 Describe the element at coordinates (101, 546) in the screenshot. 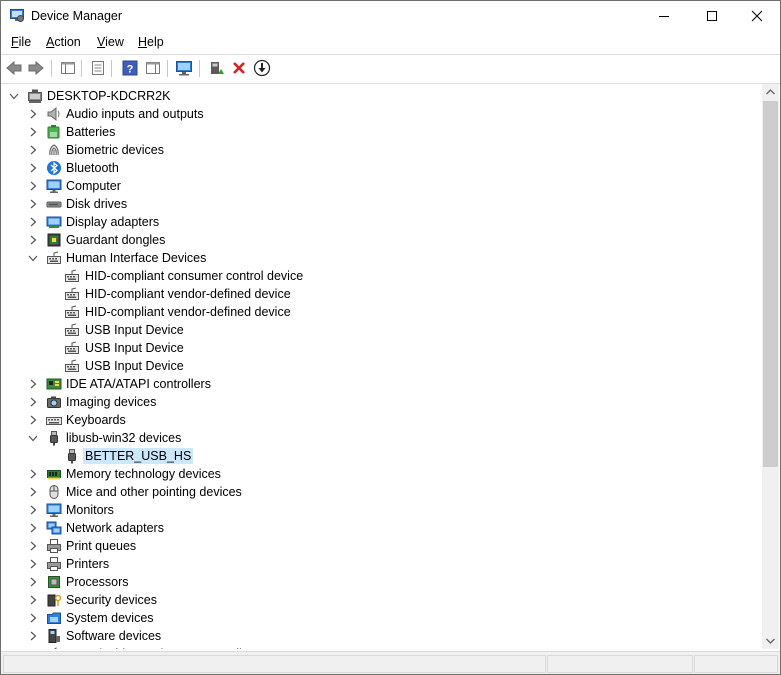

I see `tree-node-label: Print queues` at that location.